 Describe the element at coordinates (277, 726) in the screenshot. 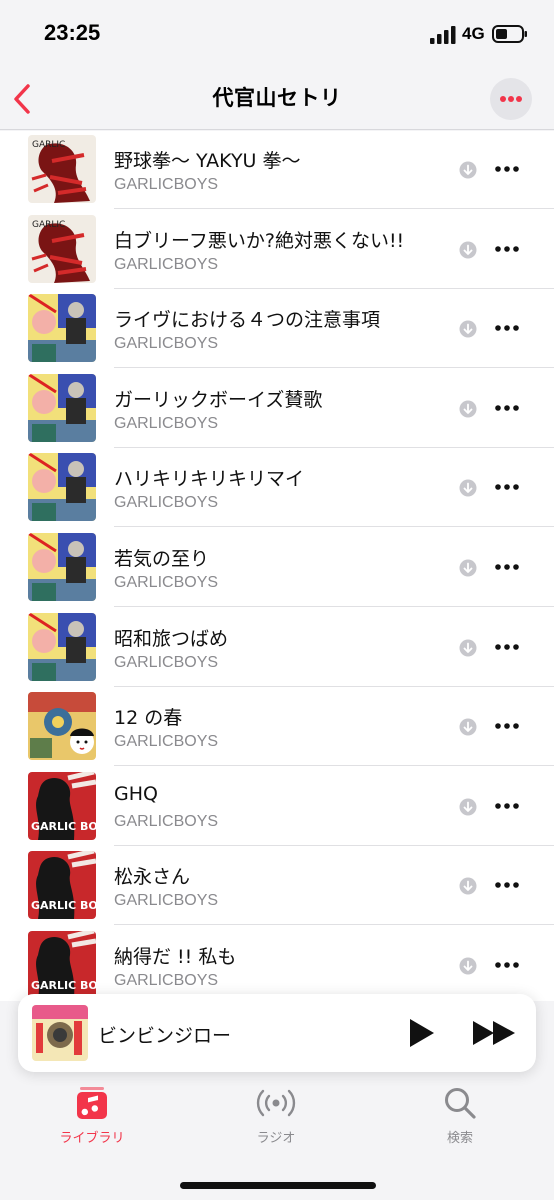

I see `track-row: 12 の春 GARLICBOYS` at that location.